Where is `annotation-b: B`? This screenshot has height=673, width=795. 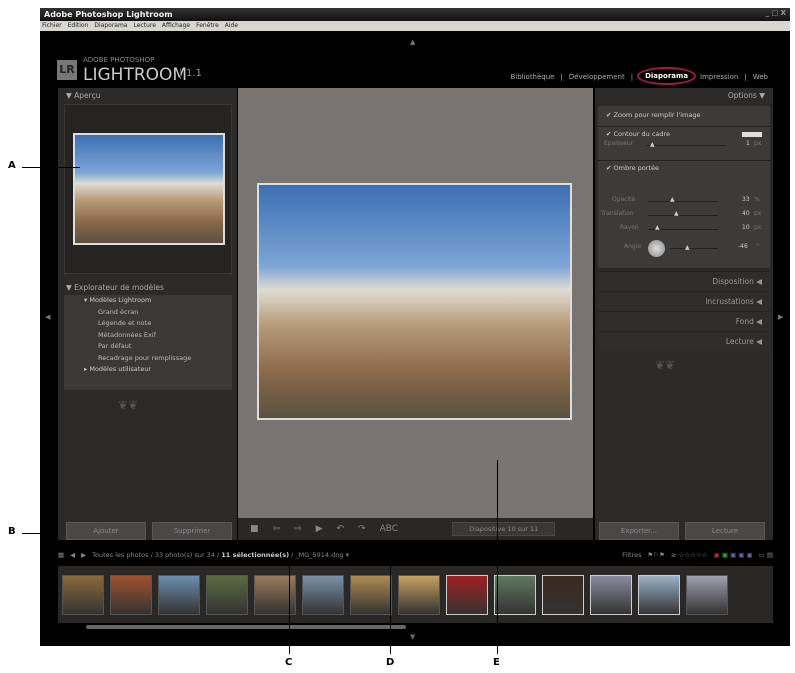
annotation-b: B is located at coordinates (12, 531).